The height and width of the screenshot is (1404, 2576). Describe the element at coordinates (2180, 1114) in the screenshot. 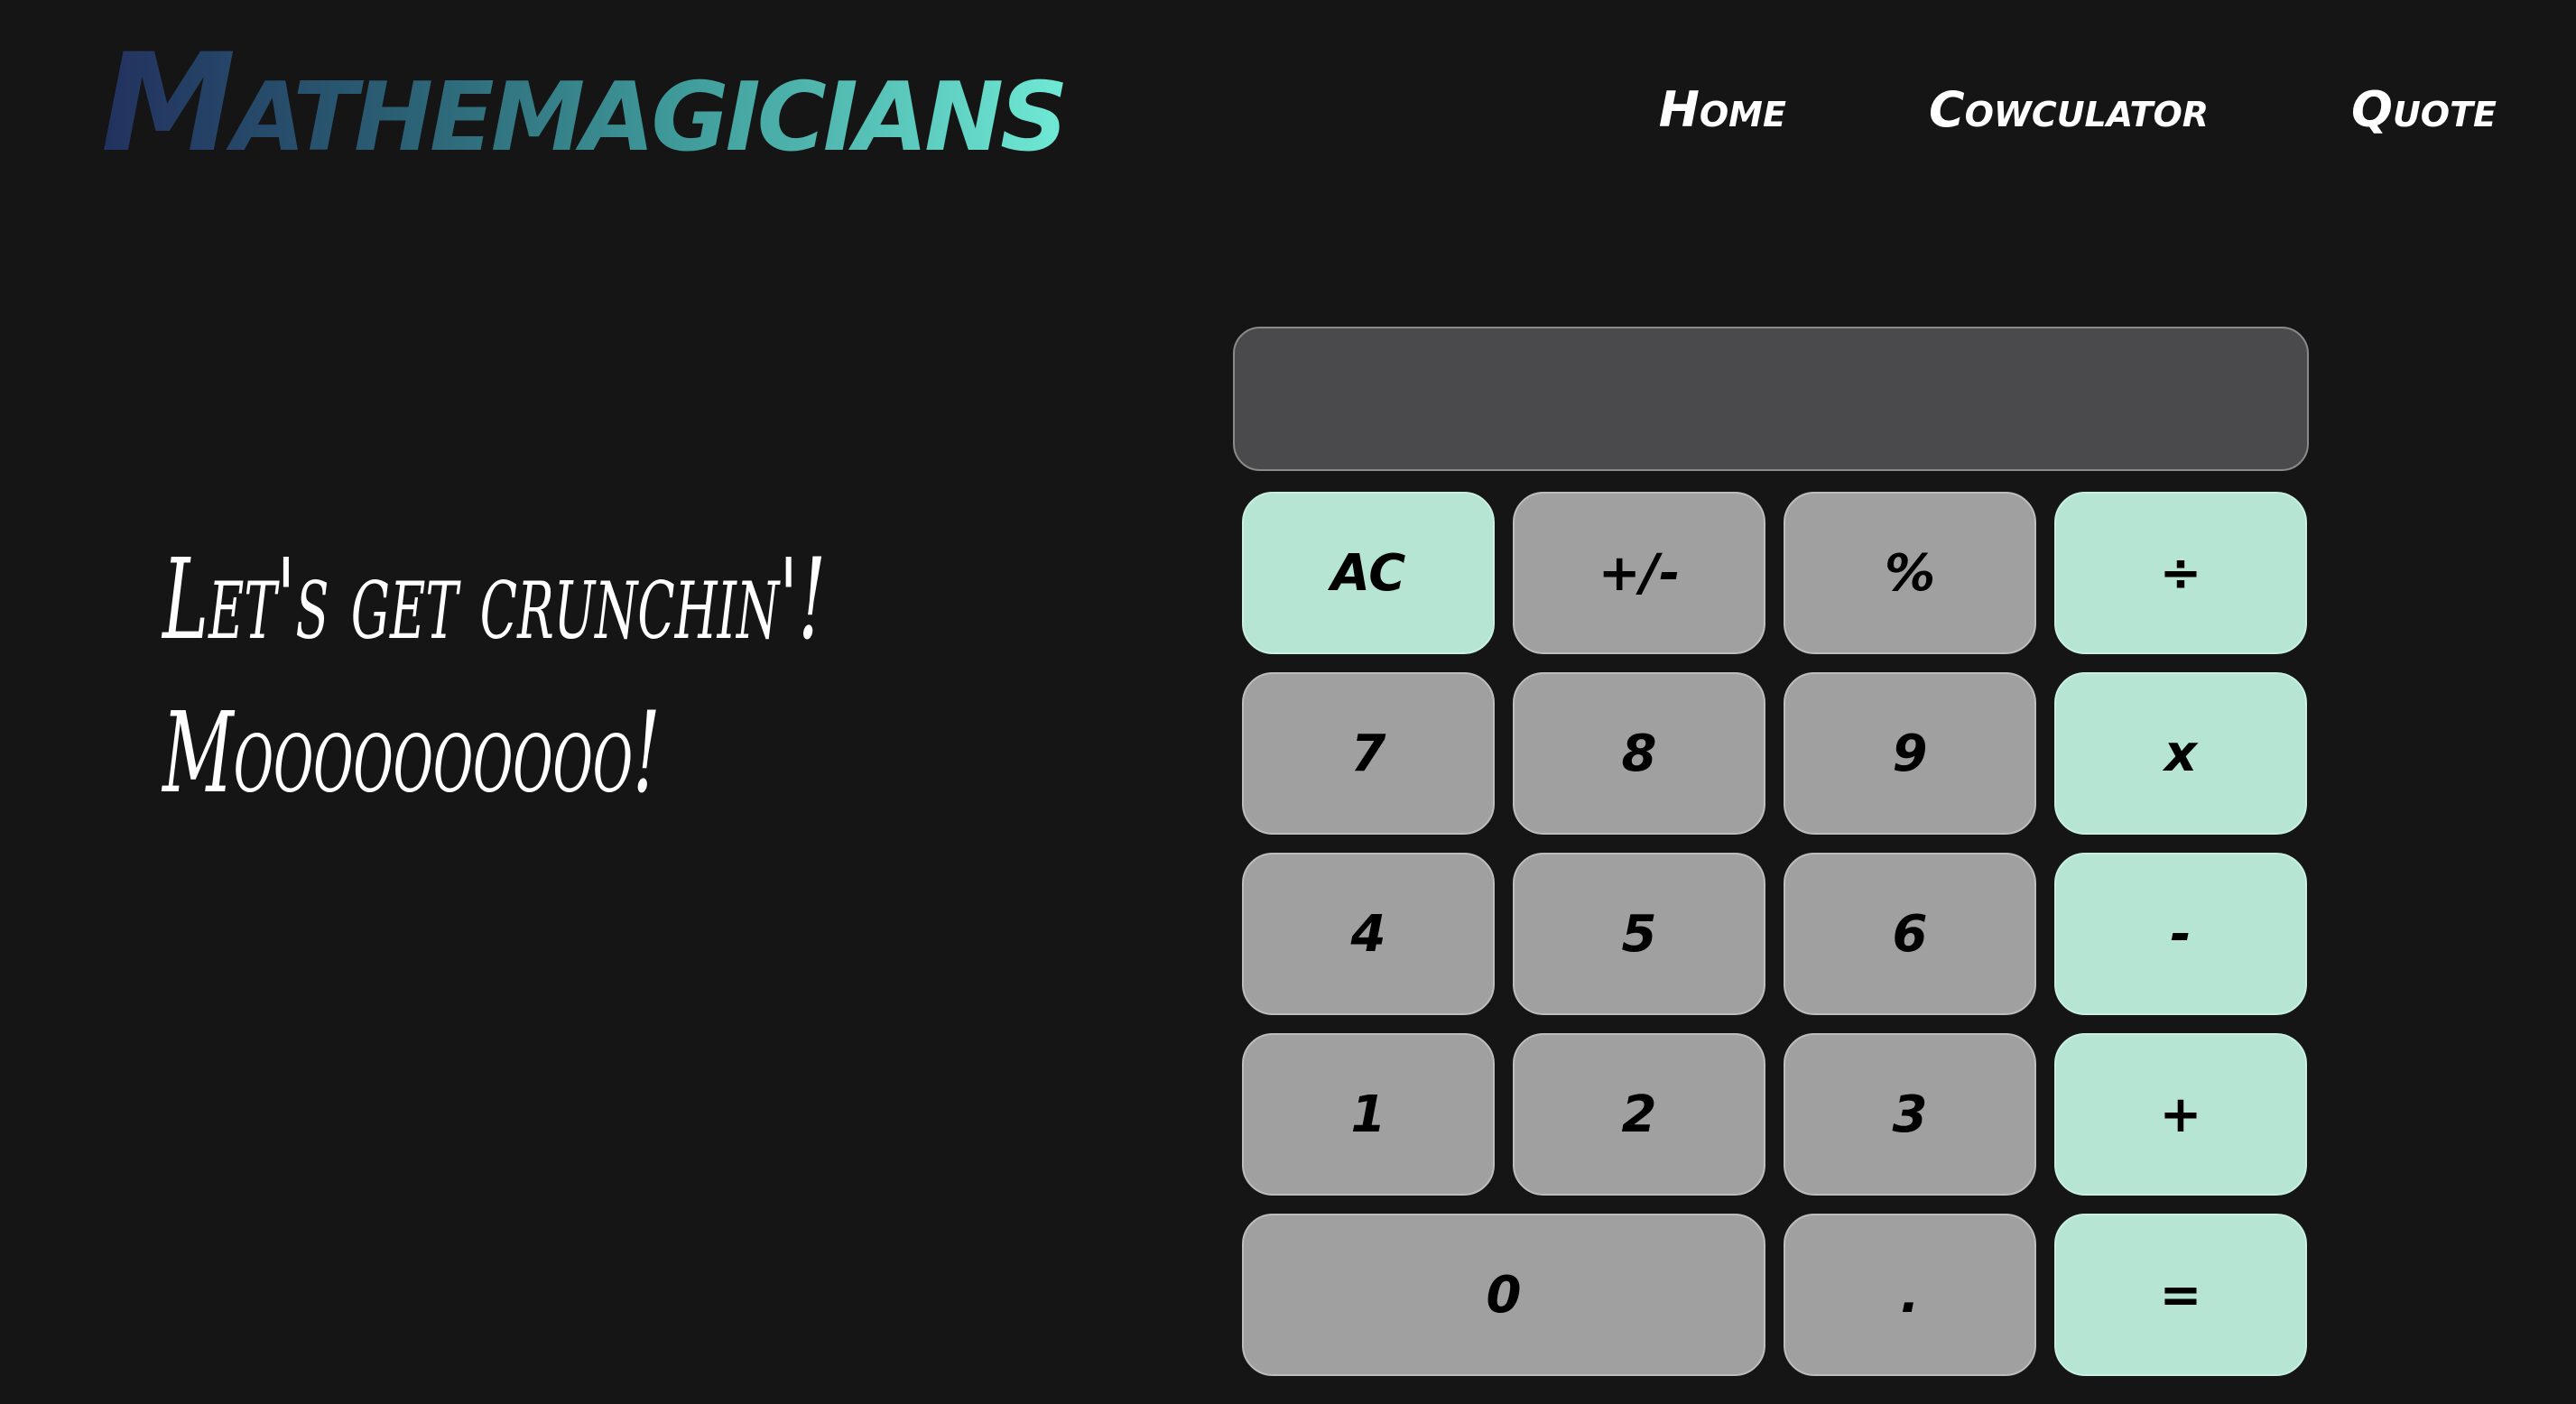

I see `add-button: +` at that location.